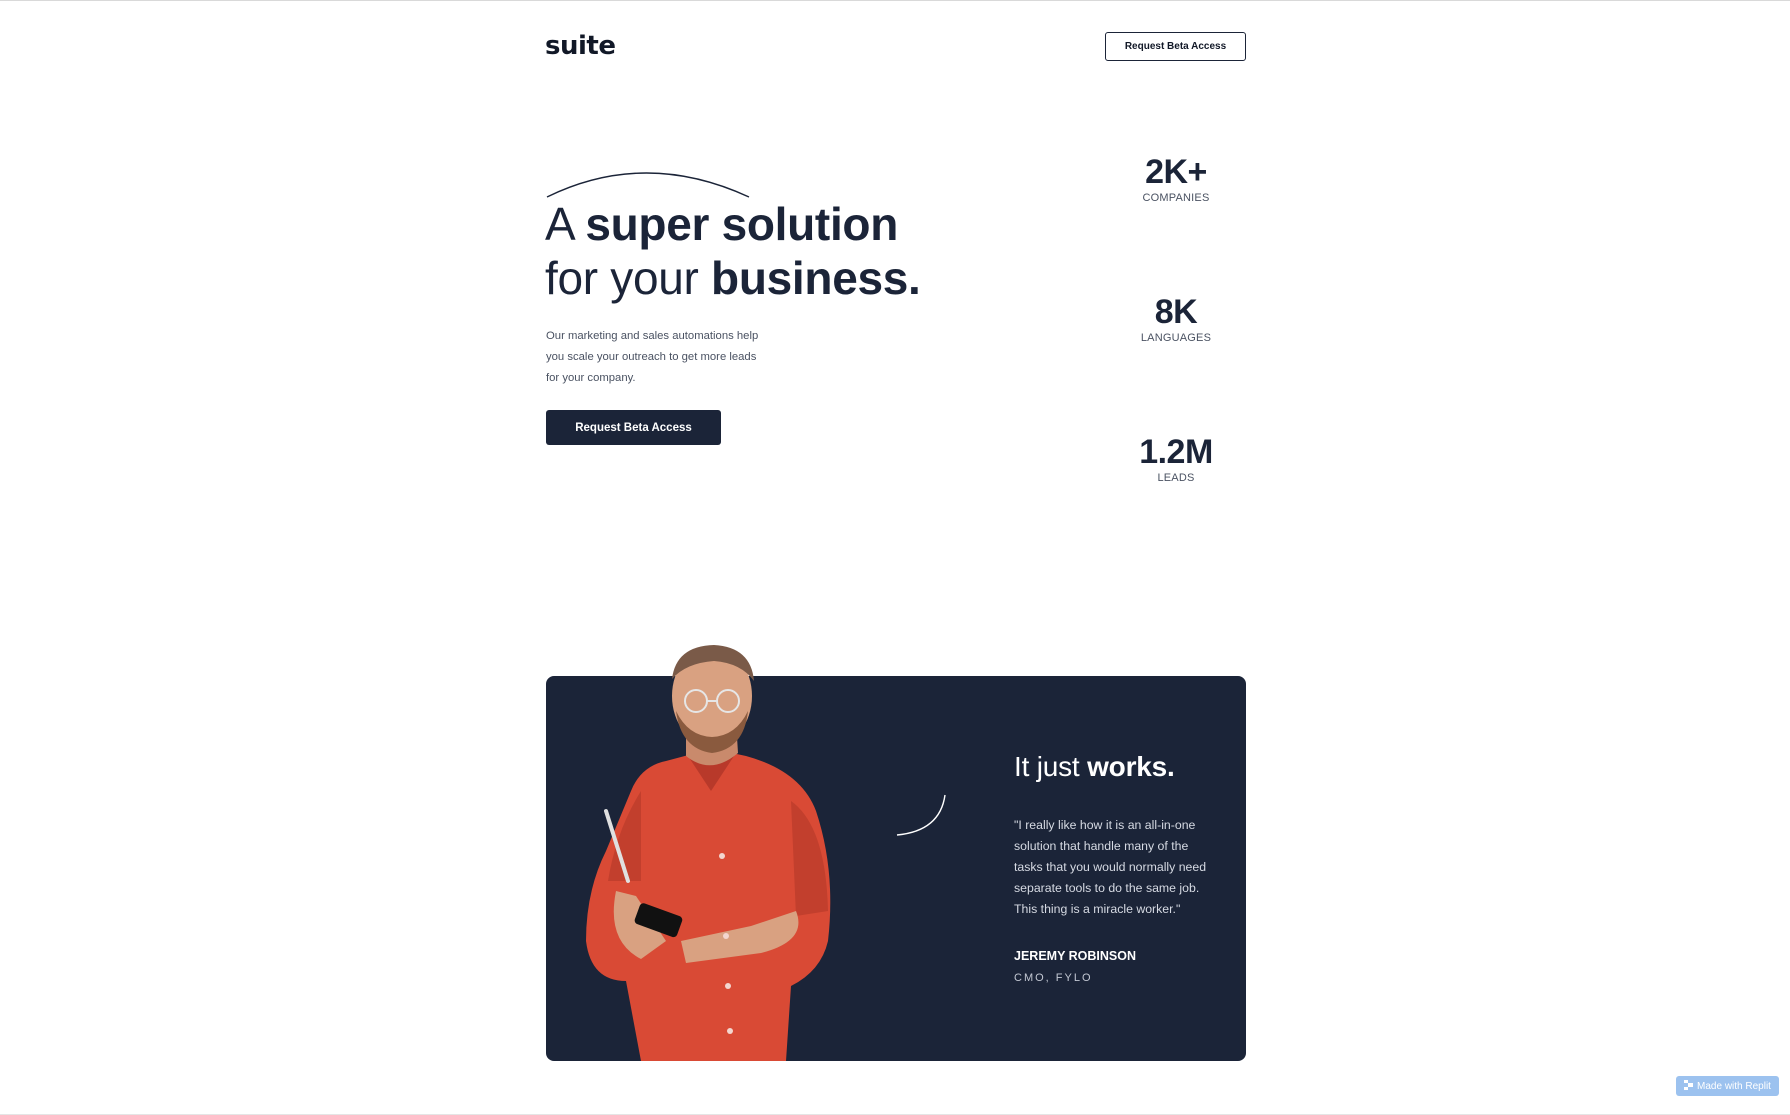 The image size is (1790, 1115). Describe the element at coordinates (1176, 198) in the screenshot. I see `stat-label: COMPANIES` at that location.